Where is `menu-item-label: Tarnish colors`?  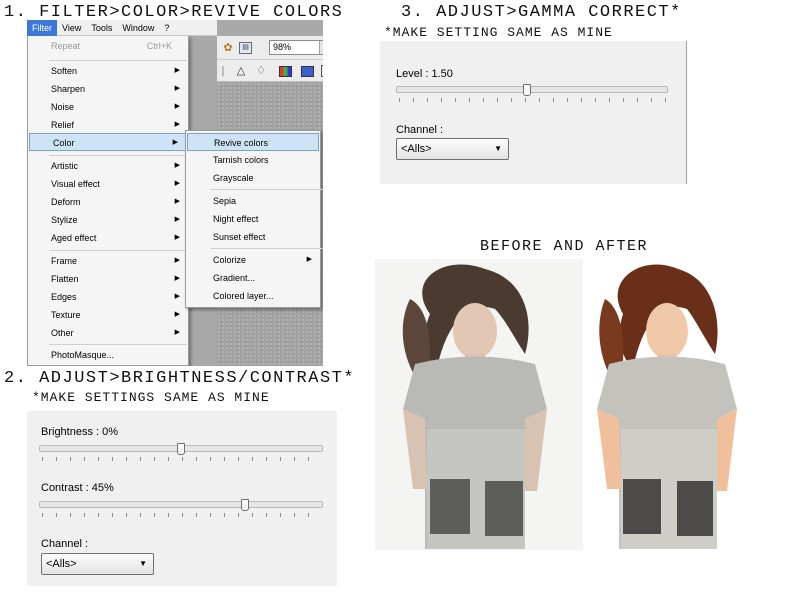
menu-item-label: Tarnish colors is located at coordinates (241, 160).